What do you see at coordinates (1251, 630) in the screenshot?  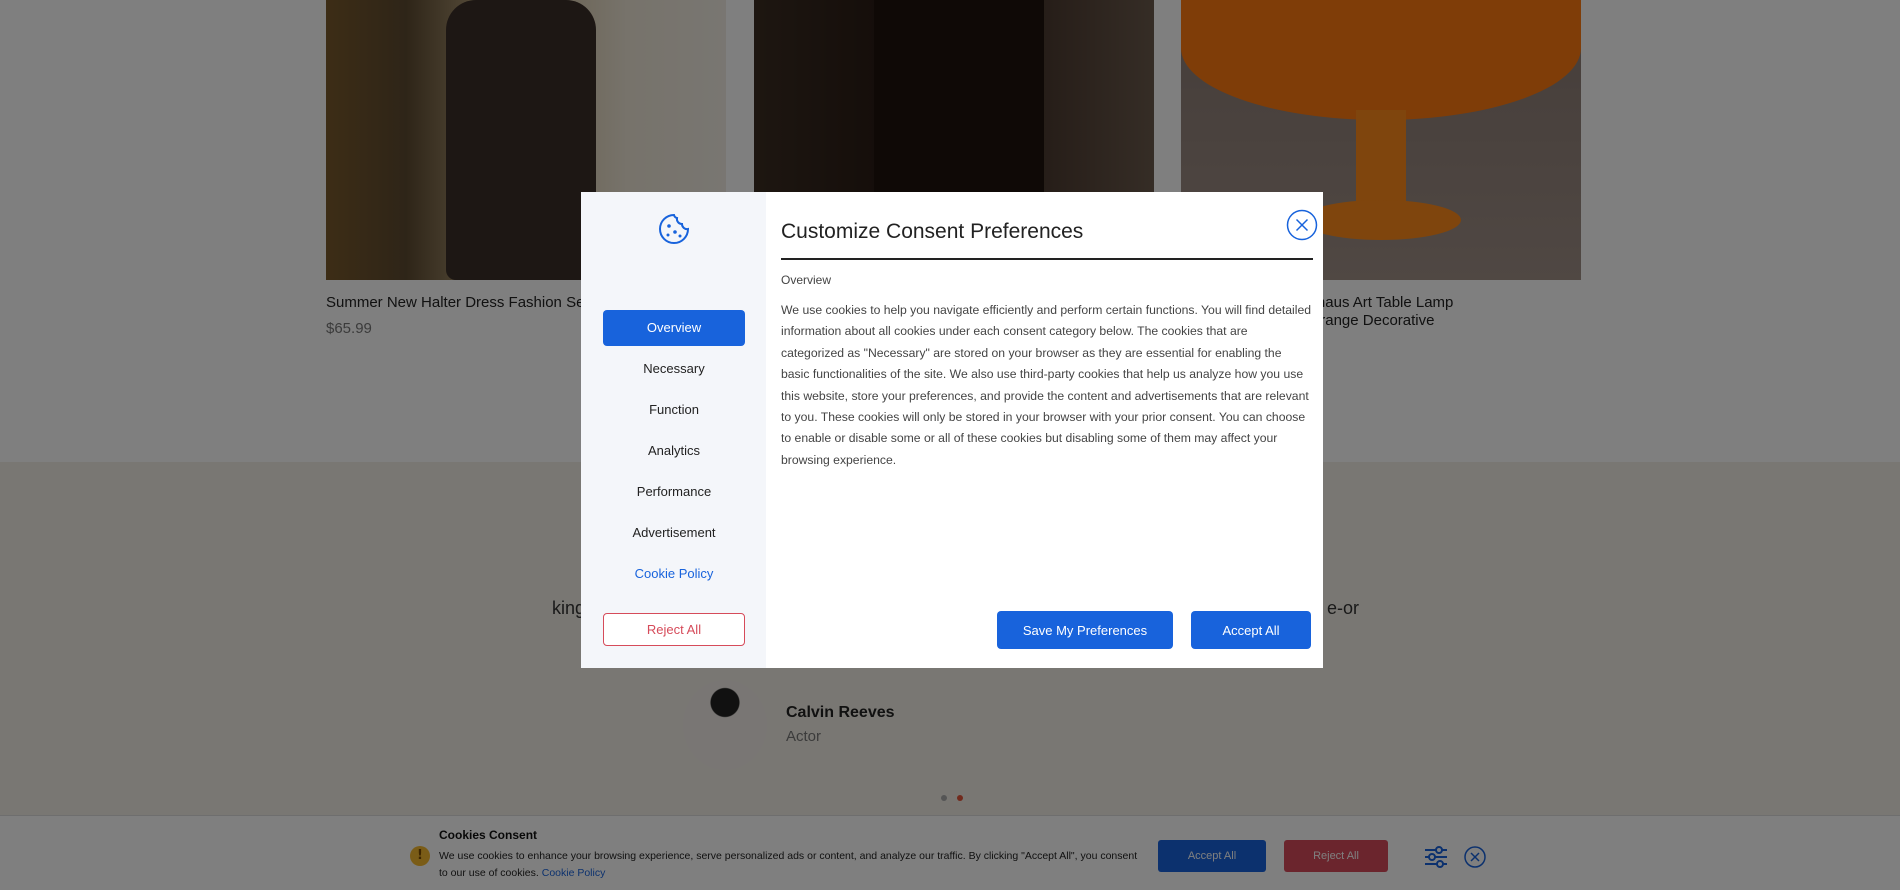 I see `accept-all-button: Accept All` at bounding box center [1251, 630].